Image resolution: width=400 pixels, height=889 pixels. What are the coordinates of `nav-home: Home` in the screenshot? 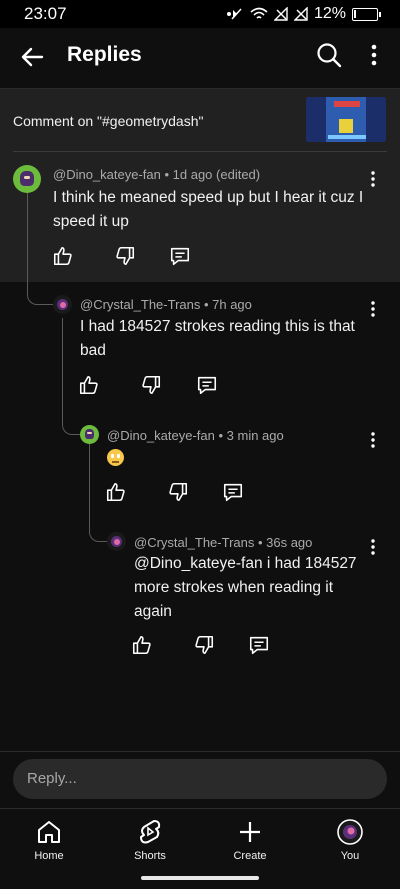 It's located at (49, 840).